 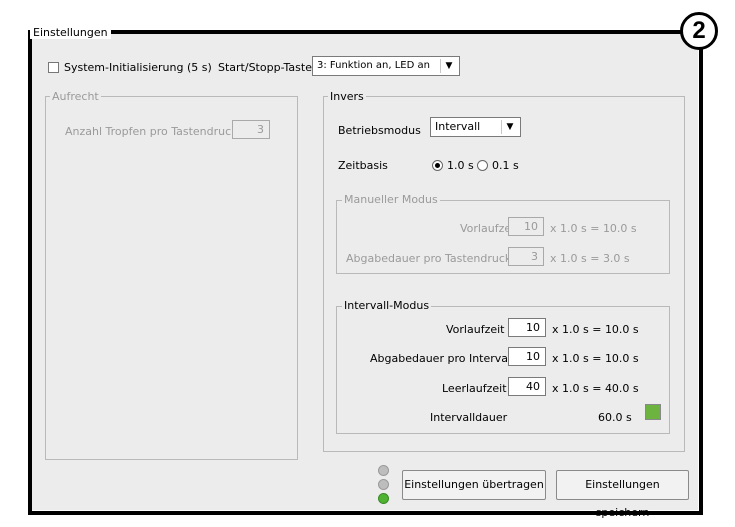 I want to click on timebase-option-1: 1.0 s, so click(x=460, y=165).